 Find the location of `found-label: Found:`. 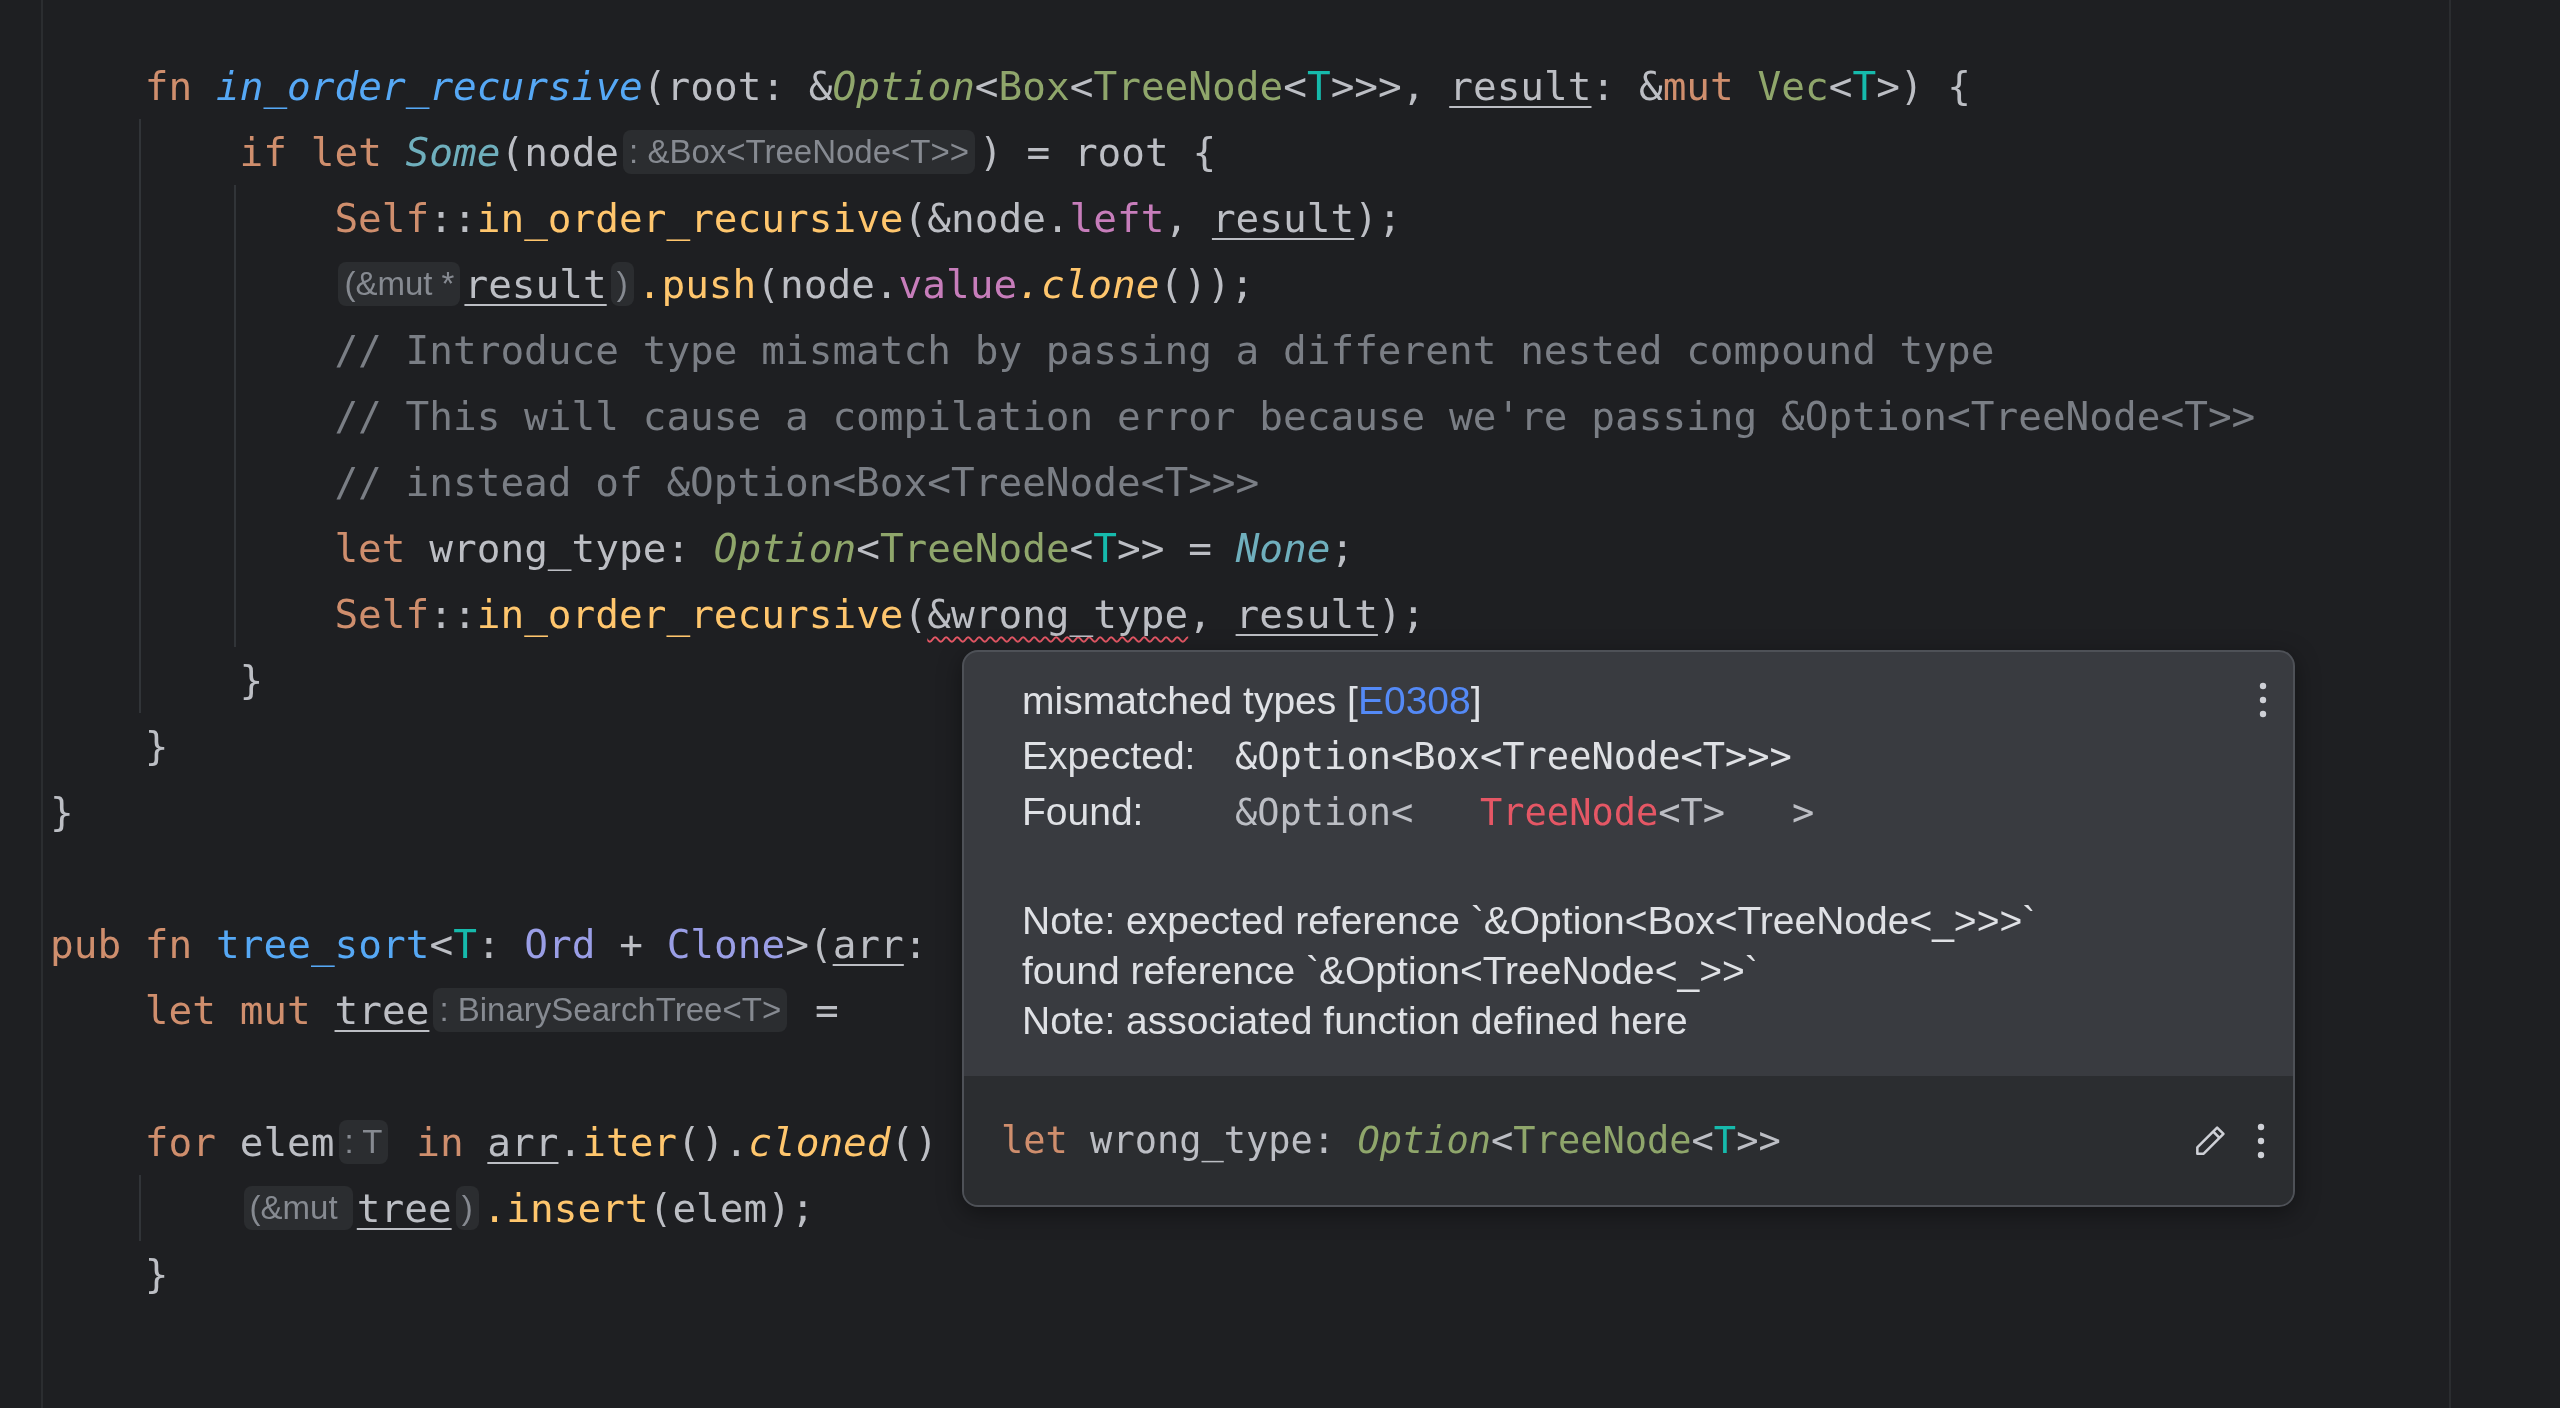

found-label: Found: is located at coordinates (1083, 812).